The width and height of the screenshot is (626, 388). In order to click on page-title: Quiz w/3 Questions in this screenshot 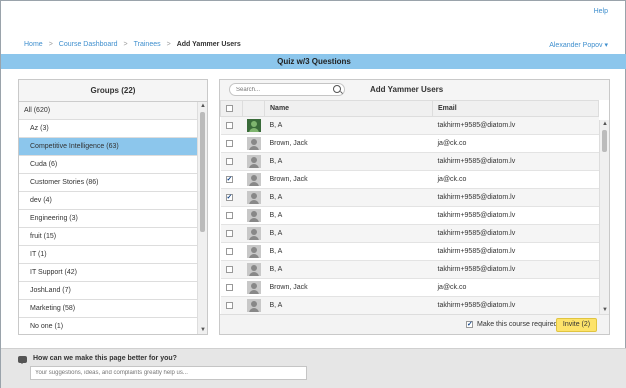, I will do `click(313, 61)`.